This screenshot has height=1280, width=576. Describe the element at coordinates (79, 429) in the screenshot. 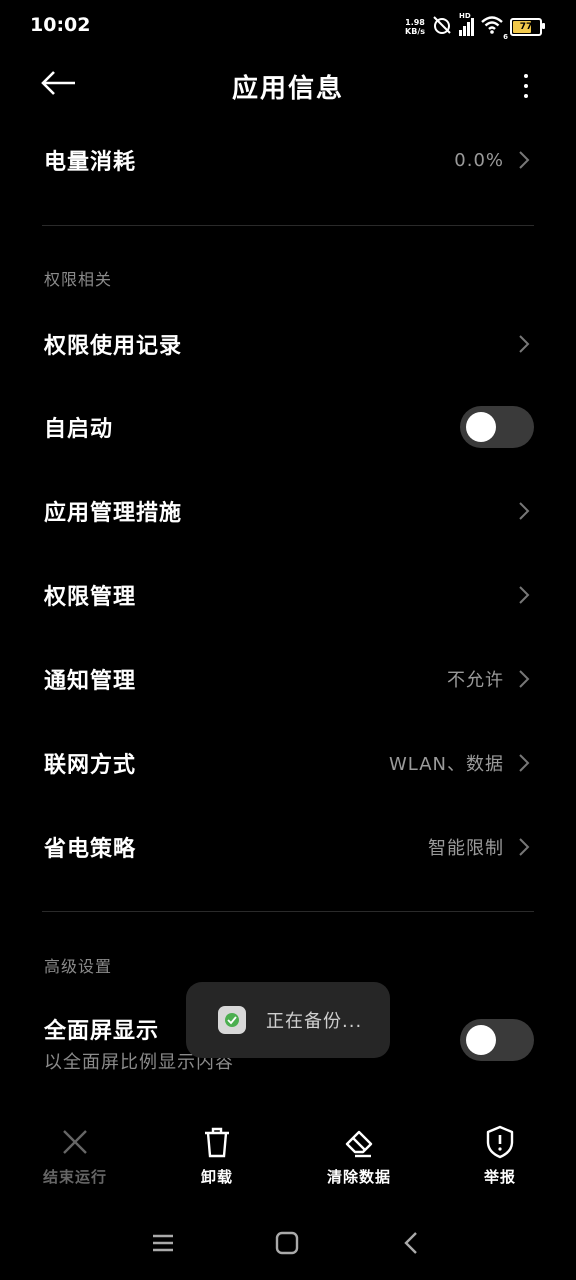

I see `row-label: 自启动` at that location.